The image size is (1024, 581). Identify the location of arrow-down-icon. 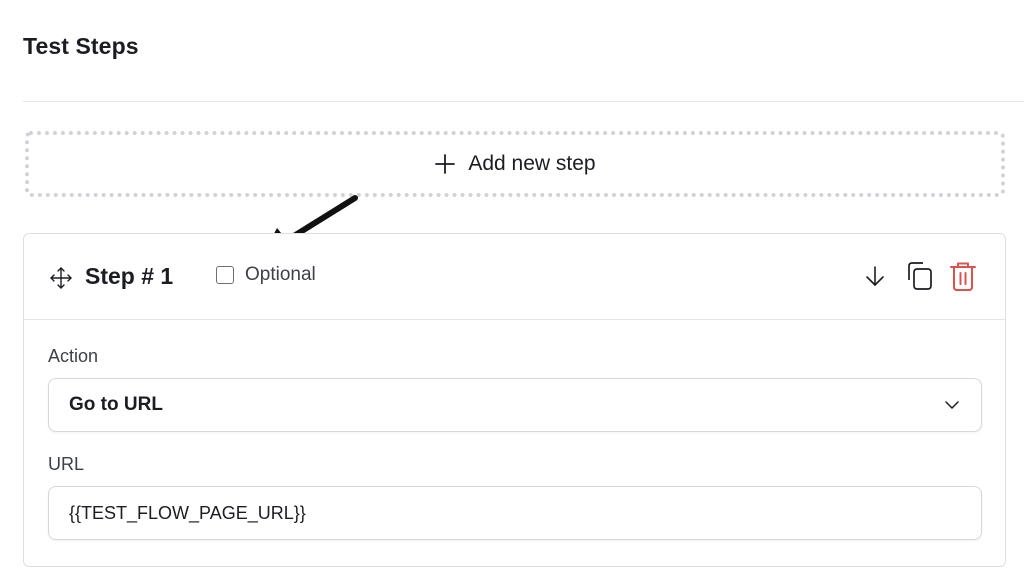
(875, 276).